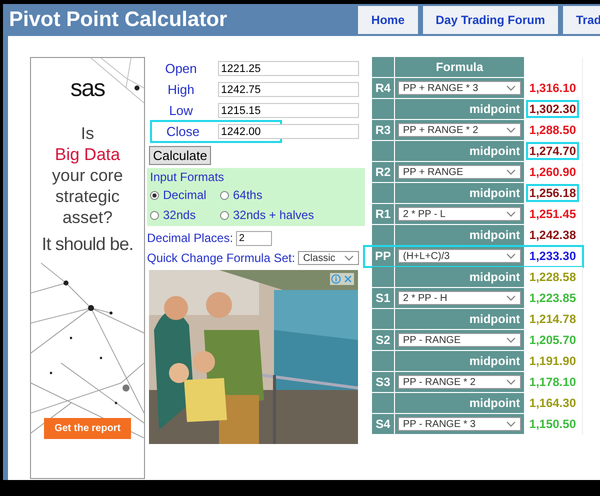 Image resolution: width=600 pixels, height=496 pixels. What do you see at coordinates (554, 193) in the screenshot?
I see `level-value: 1,256.18` at bounding box center [554, 193].